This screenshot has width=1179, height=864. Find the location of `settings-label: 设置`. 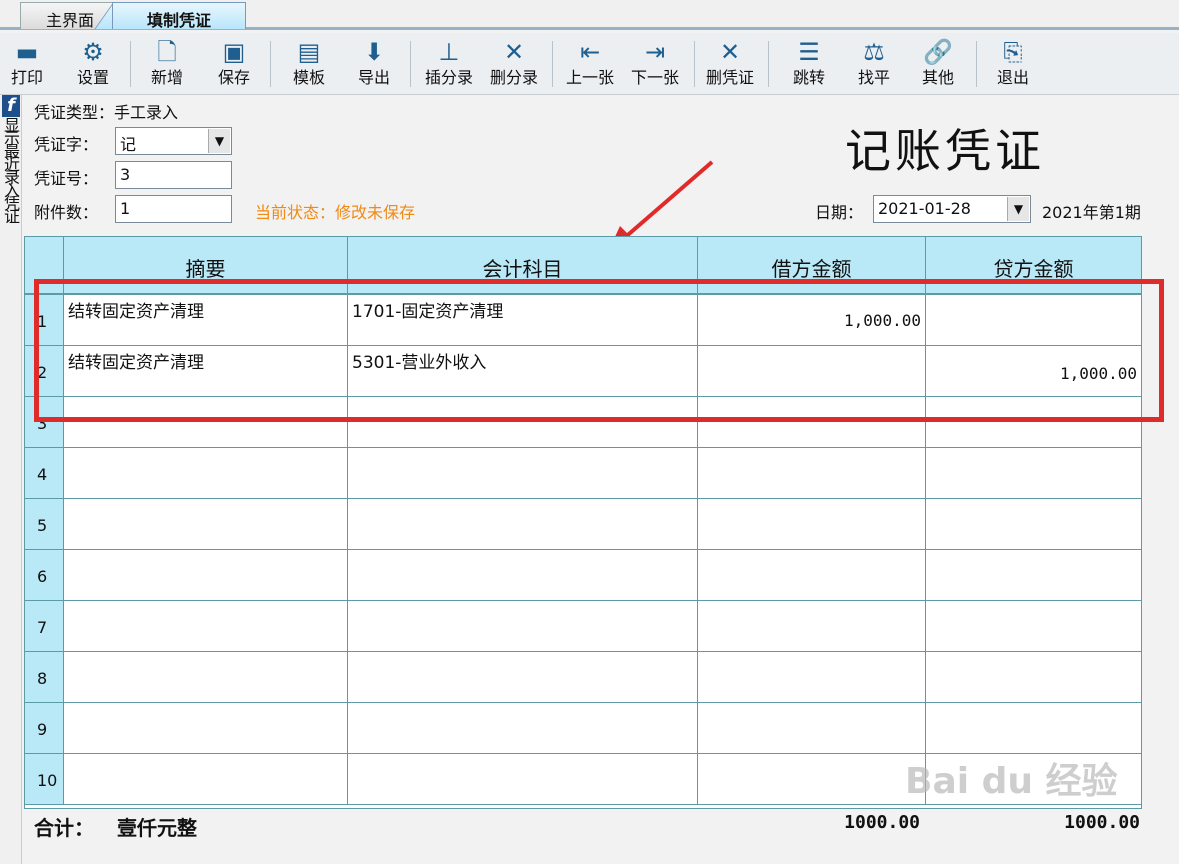

settings-label: 设置 is located at coordinates (92, 77).